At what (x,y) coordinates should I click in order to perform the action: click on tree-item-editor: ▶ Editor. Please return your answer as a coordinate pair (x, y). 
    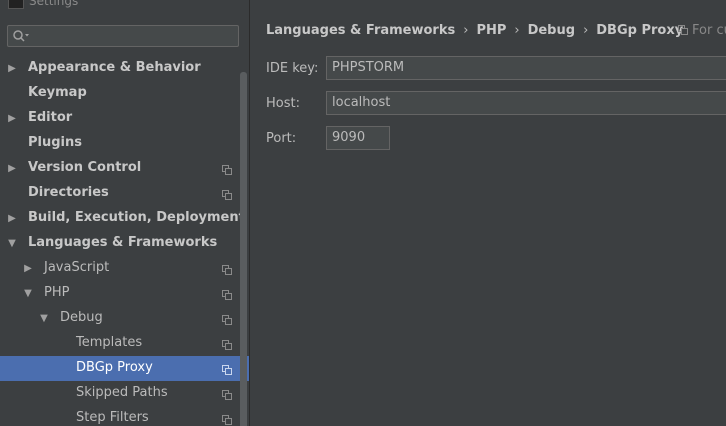
    Looking at the image, I should click on (124, 118).